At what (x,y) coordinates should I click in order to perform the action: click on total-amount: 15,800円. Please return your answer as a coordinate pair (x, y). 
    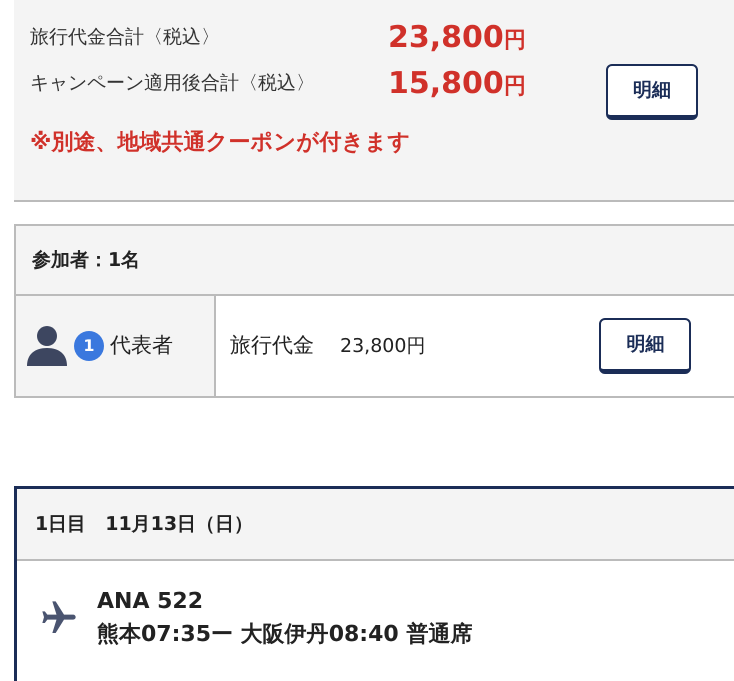
    Looking at the image, I should click on (457, 83).